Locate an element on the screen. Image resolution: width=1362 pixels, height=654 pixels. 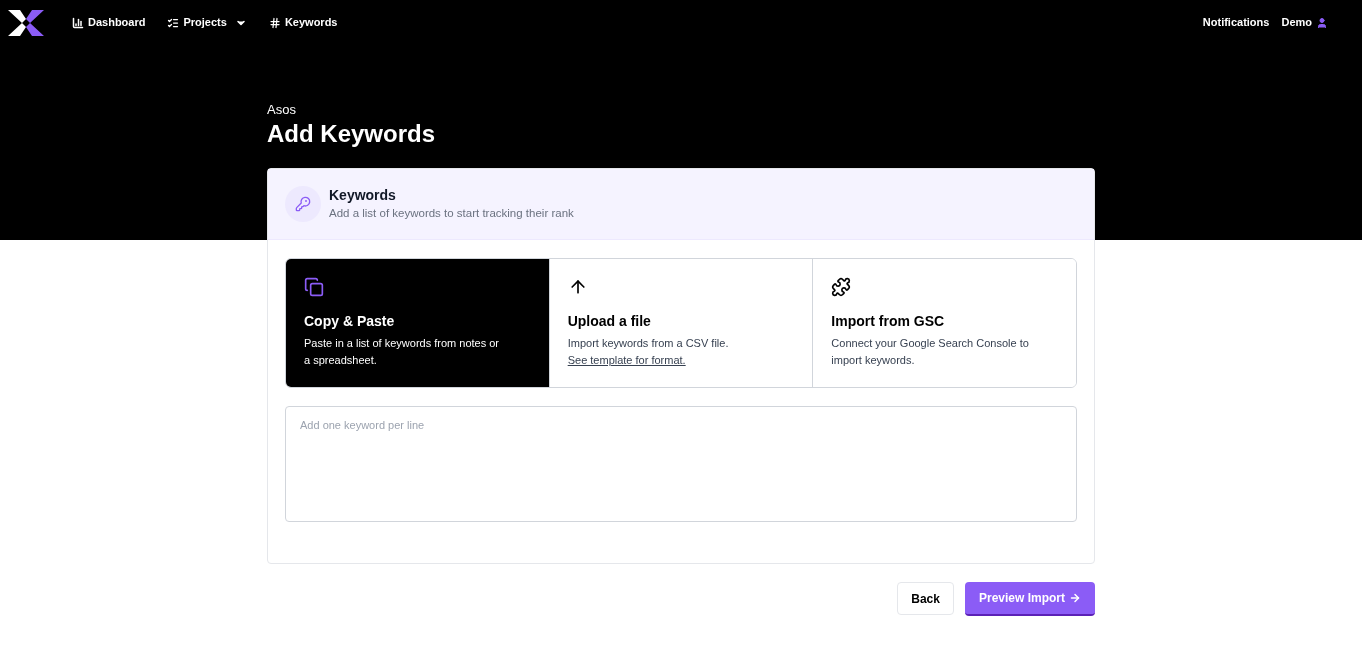
template-link: See template for format. is located at coordinates (626, 360).